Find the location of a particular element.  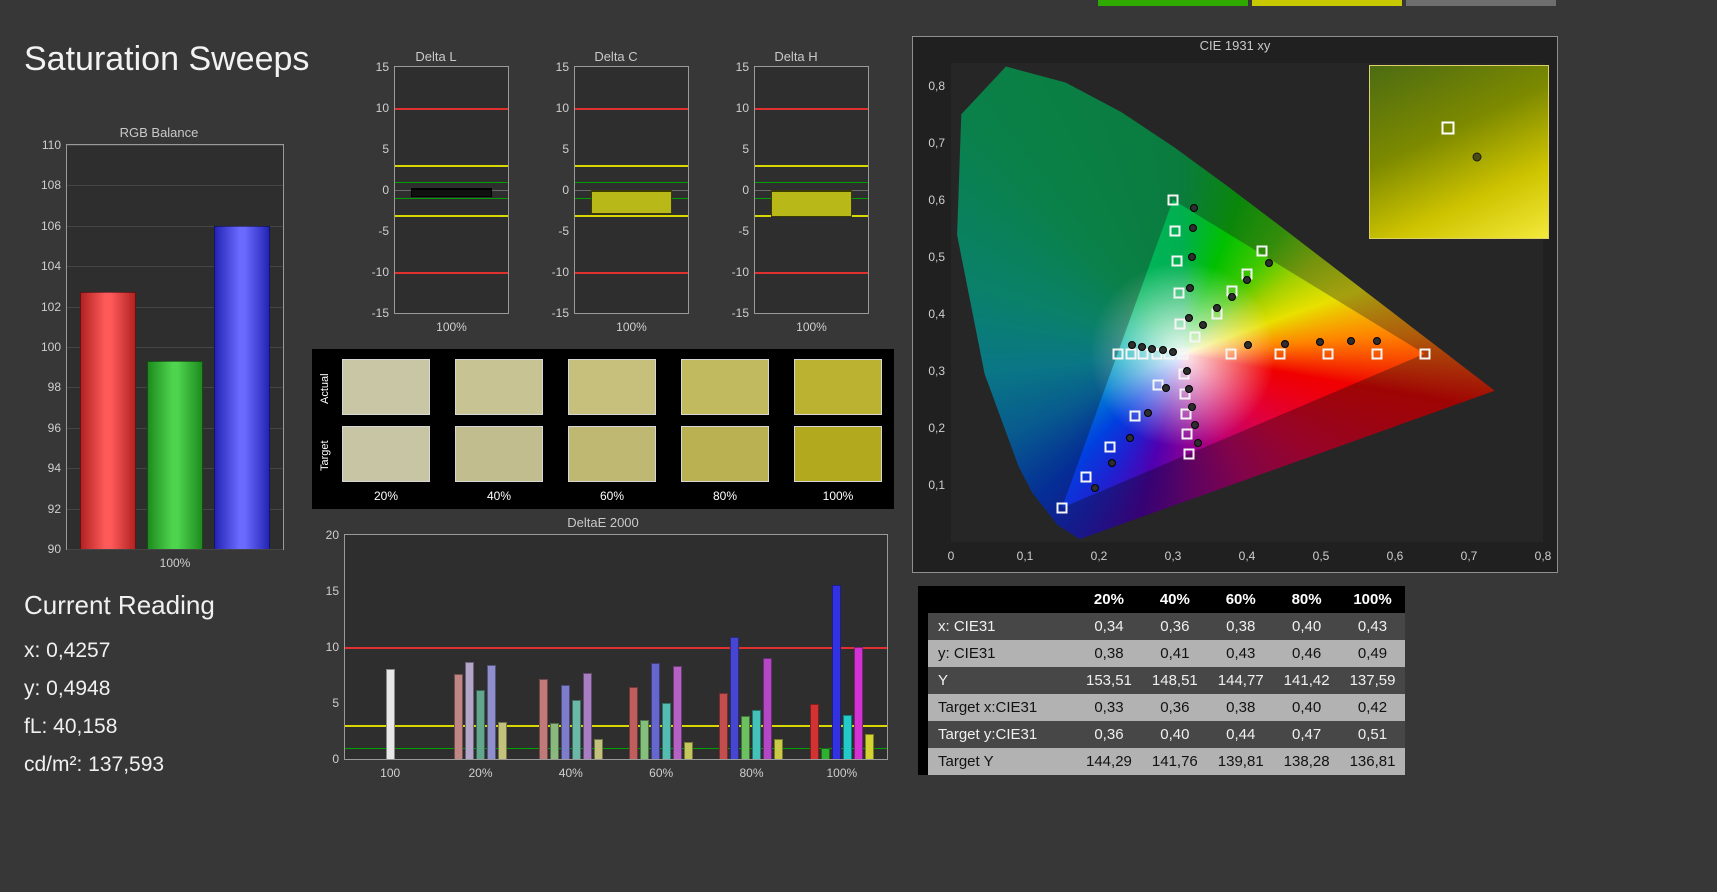

saturation-level-label: 60% is located at coordinates (612, 496).